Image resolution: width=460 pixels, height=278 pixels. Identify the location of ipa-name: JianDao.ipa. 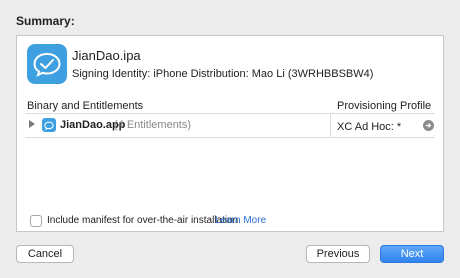
(106, 55).